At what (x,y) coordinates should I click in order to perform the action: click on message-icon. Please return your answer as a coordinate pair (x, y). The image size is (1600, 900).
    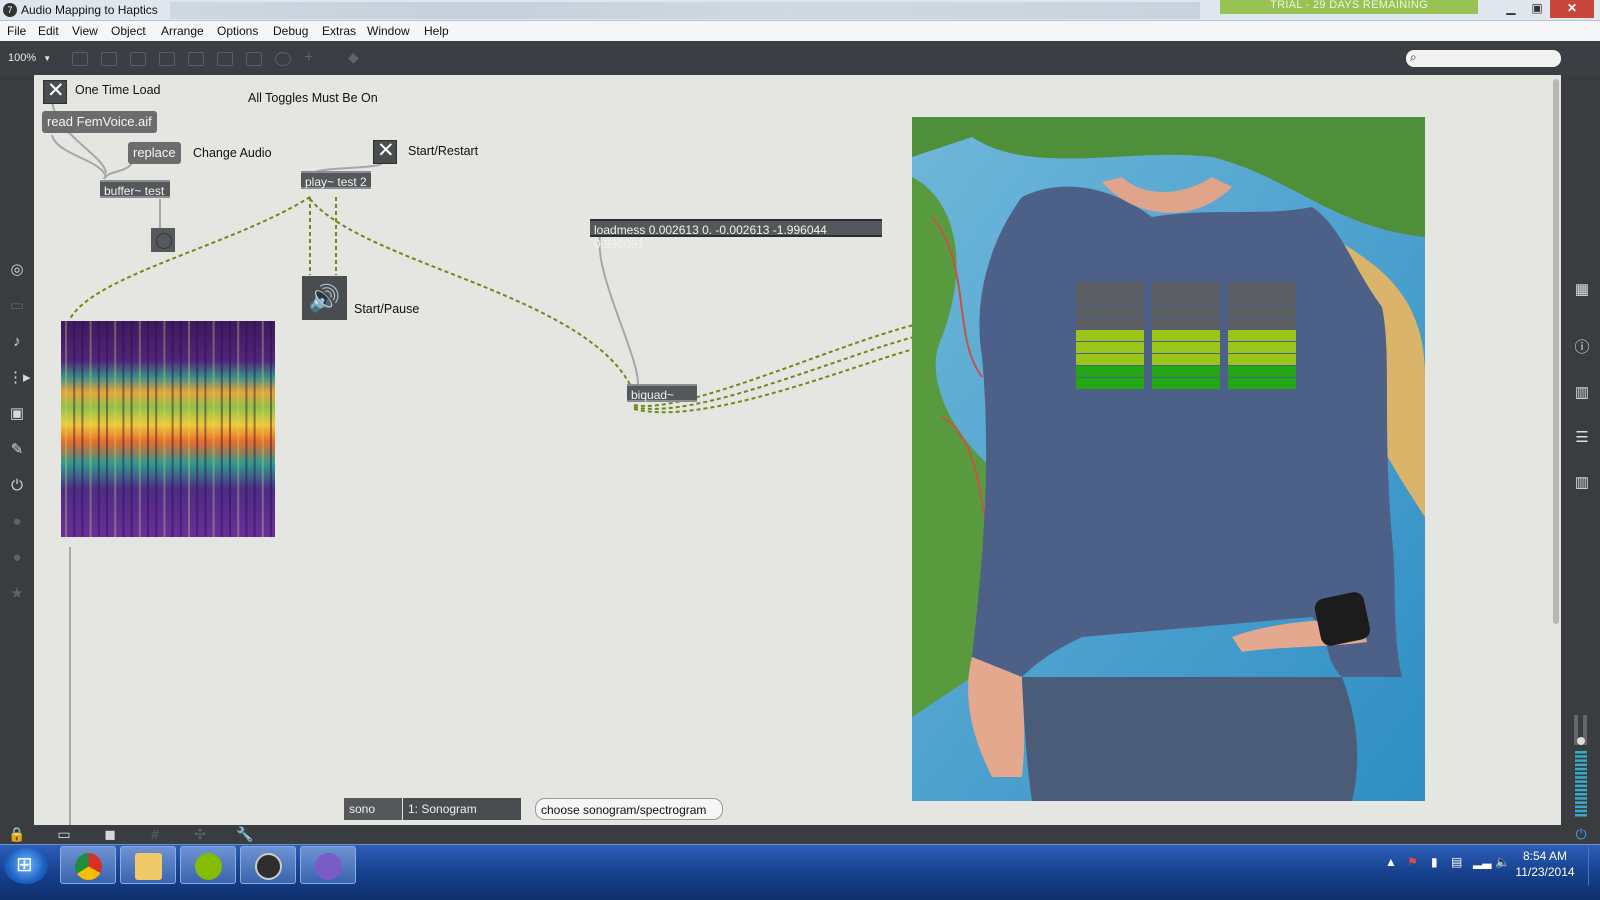
    Looking at the image, I should click on (109, 59).